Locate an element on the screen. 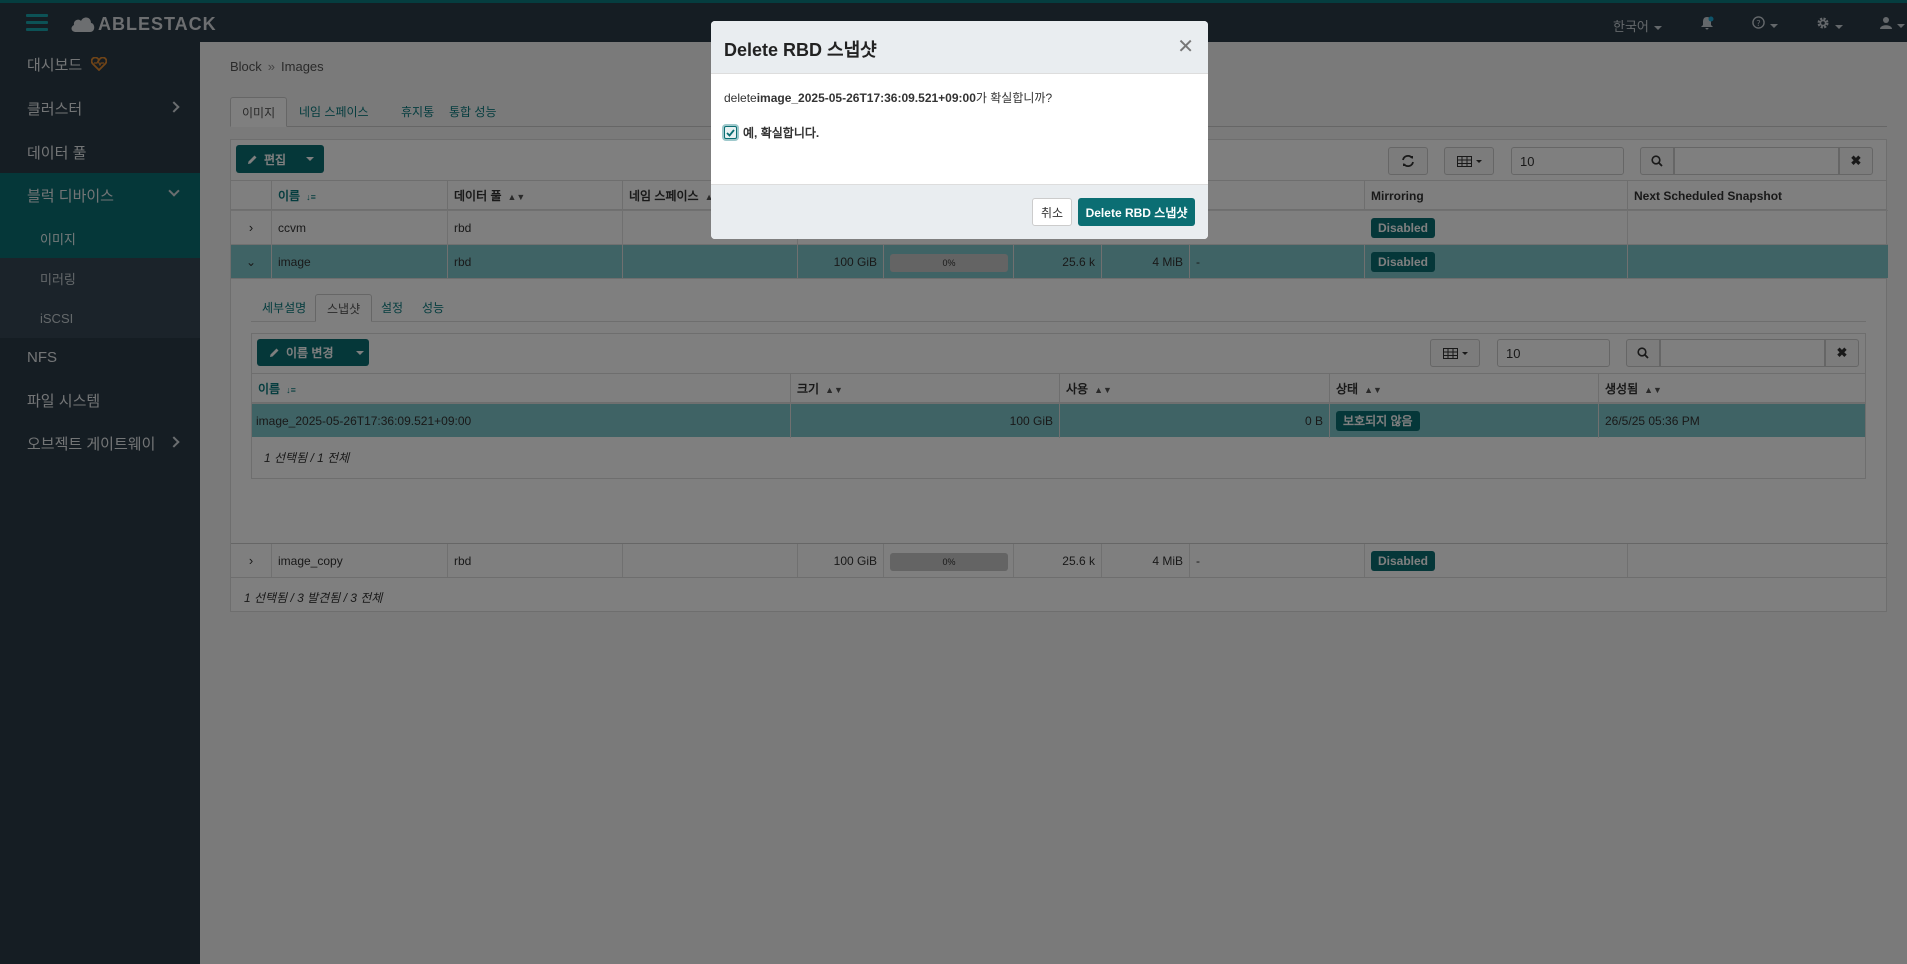  confirm-checkbox-row: 예, 확실합니다. is located at coordinates (959, 132).